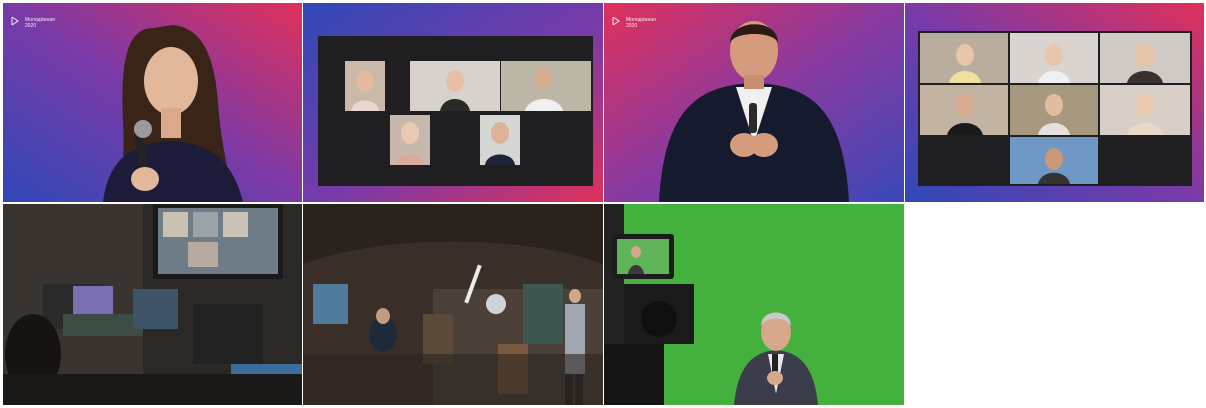 The image size is (1206, 408). I want to click on studio-set-image, so click(453, 304).